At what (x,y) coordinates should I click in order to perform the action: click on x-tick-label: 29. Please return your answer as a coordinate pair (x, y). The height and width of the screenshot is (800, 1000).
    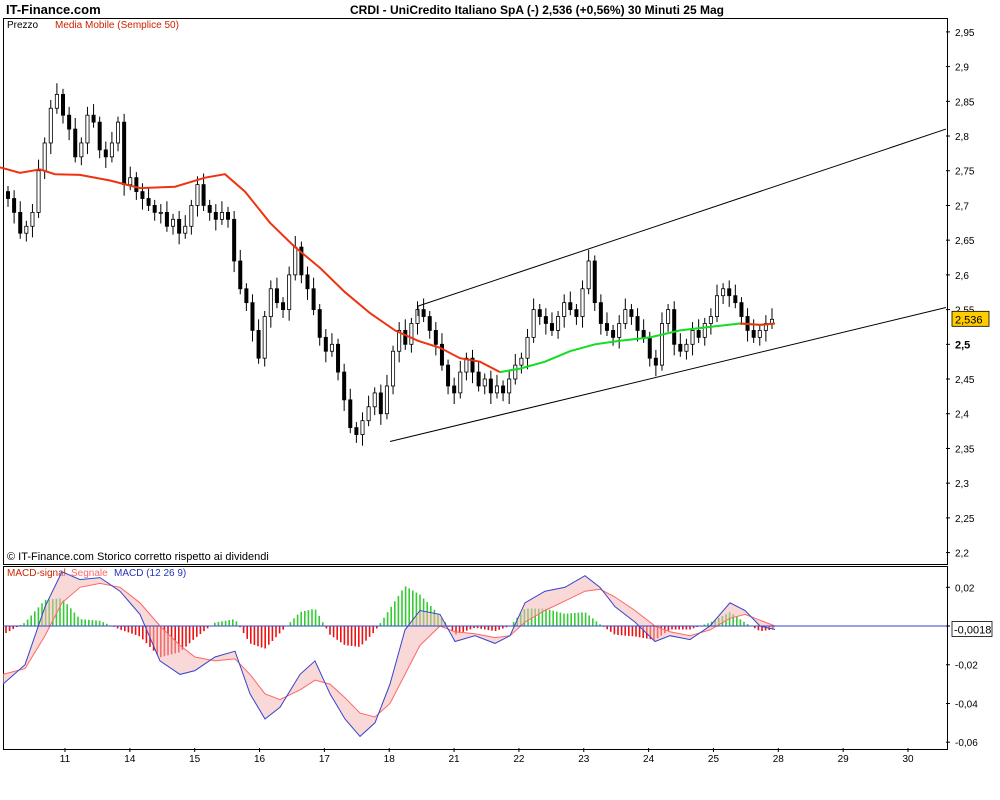
    Looking at the image, I should click on (844, 759).